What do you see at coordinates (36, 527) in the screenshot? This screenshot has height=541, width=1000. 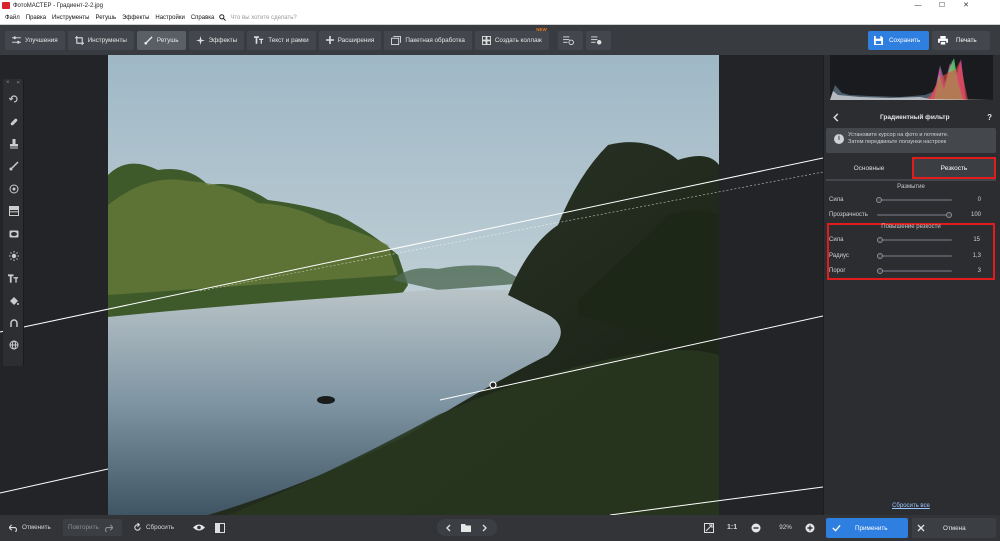 I see `undo-label: Отменить` at bounding box center [36, 527].